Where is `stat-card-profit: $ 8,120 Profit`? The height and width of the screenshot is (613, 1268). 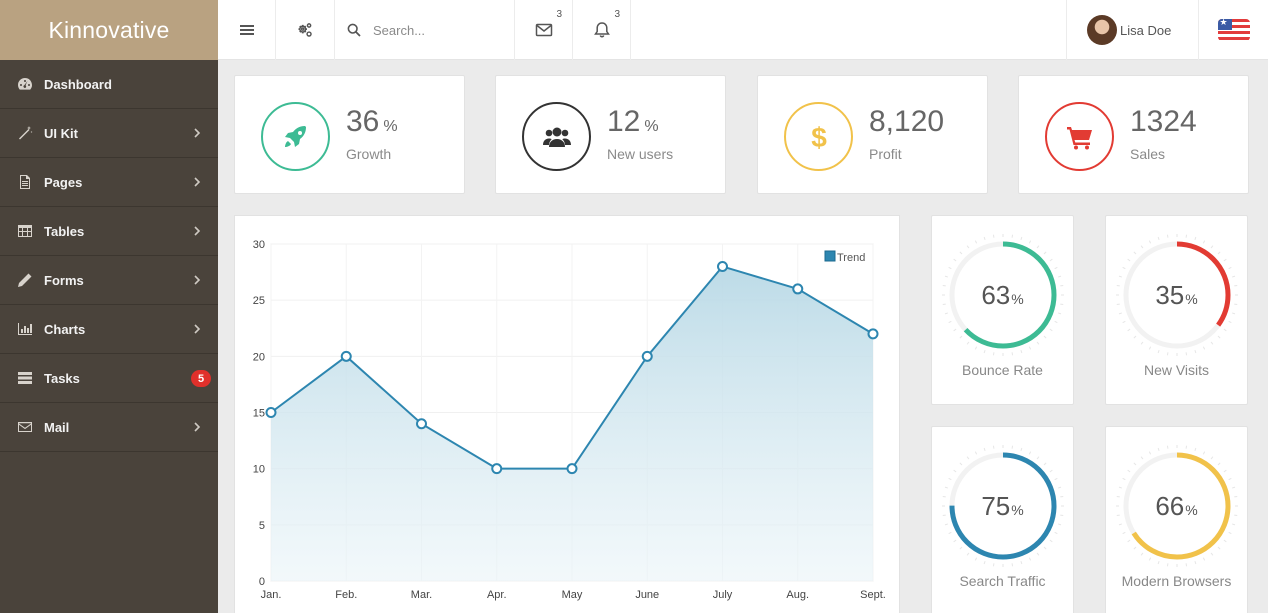 stat-card-profit: $ 8,120 Profit is located at coordinates (872, 134).